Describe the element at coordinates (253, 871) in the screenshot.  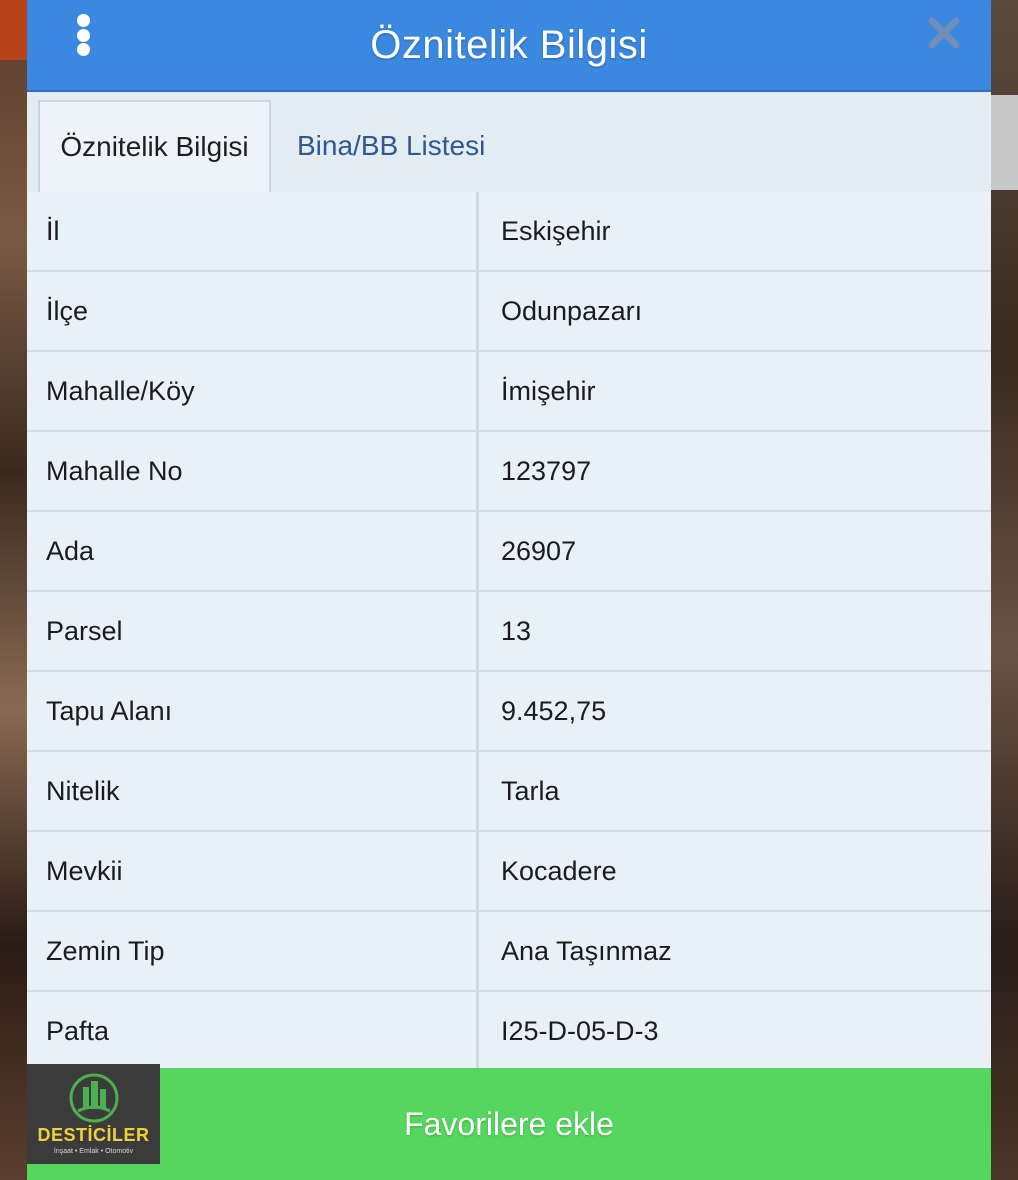
I see `attribute-key: Mevkii` at that location.